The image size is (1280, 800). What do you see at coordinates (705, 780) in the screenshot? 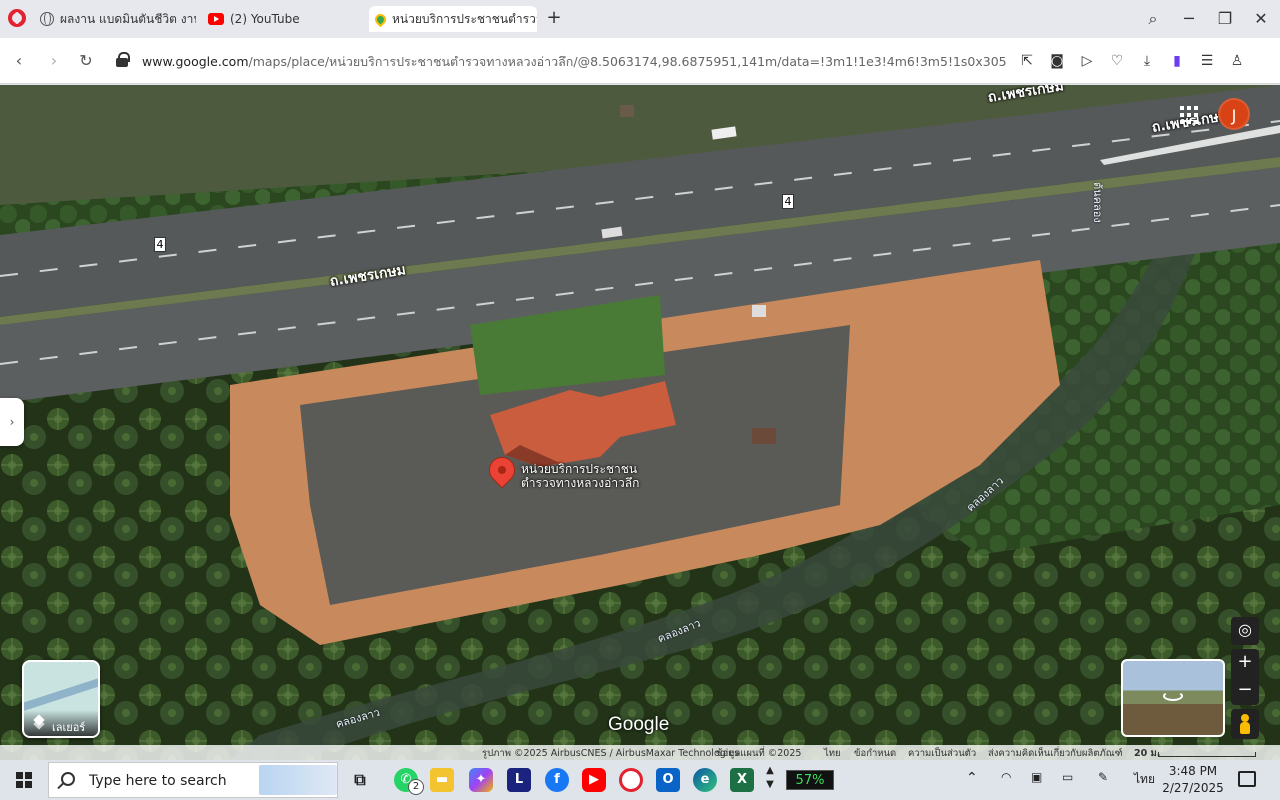
I see `edge-icon: e` at bounding box center [705, 780].